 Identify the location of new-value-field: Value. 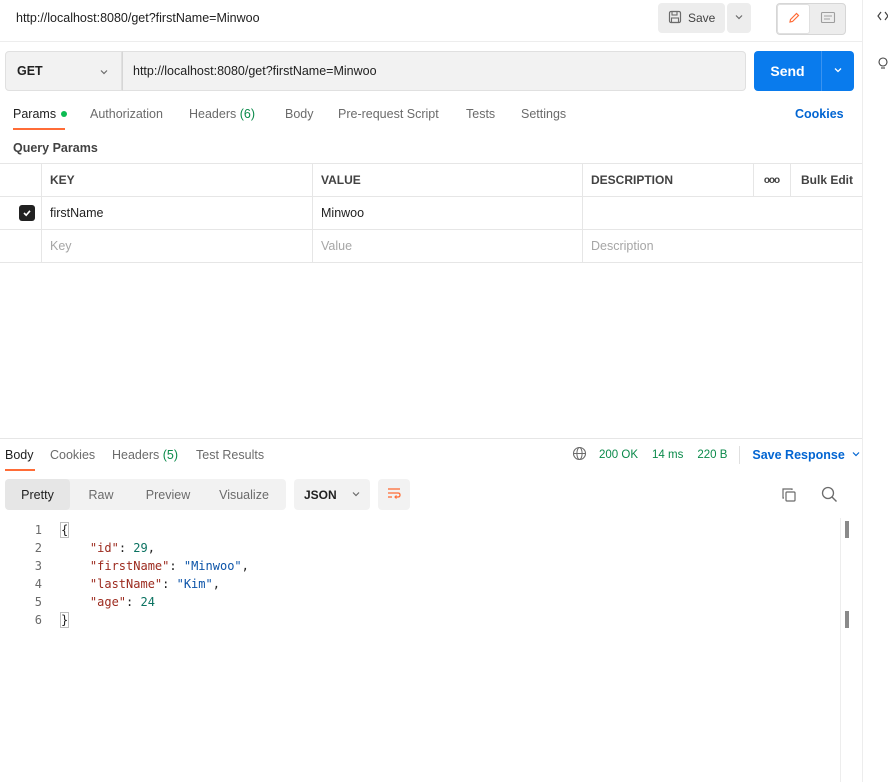
(332, 246).